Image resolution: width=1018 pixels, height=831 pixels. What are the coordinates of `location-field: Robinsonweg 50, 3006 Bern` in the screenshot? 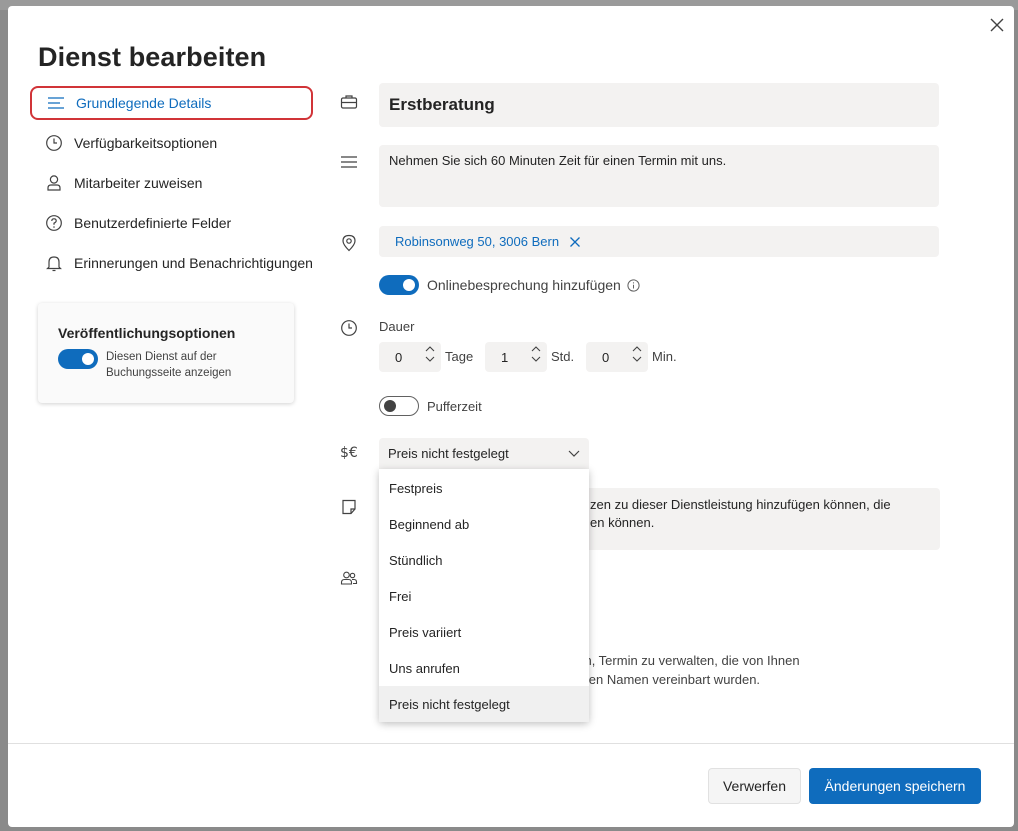 It's located at (659, 241).